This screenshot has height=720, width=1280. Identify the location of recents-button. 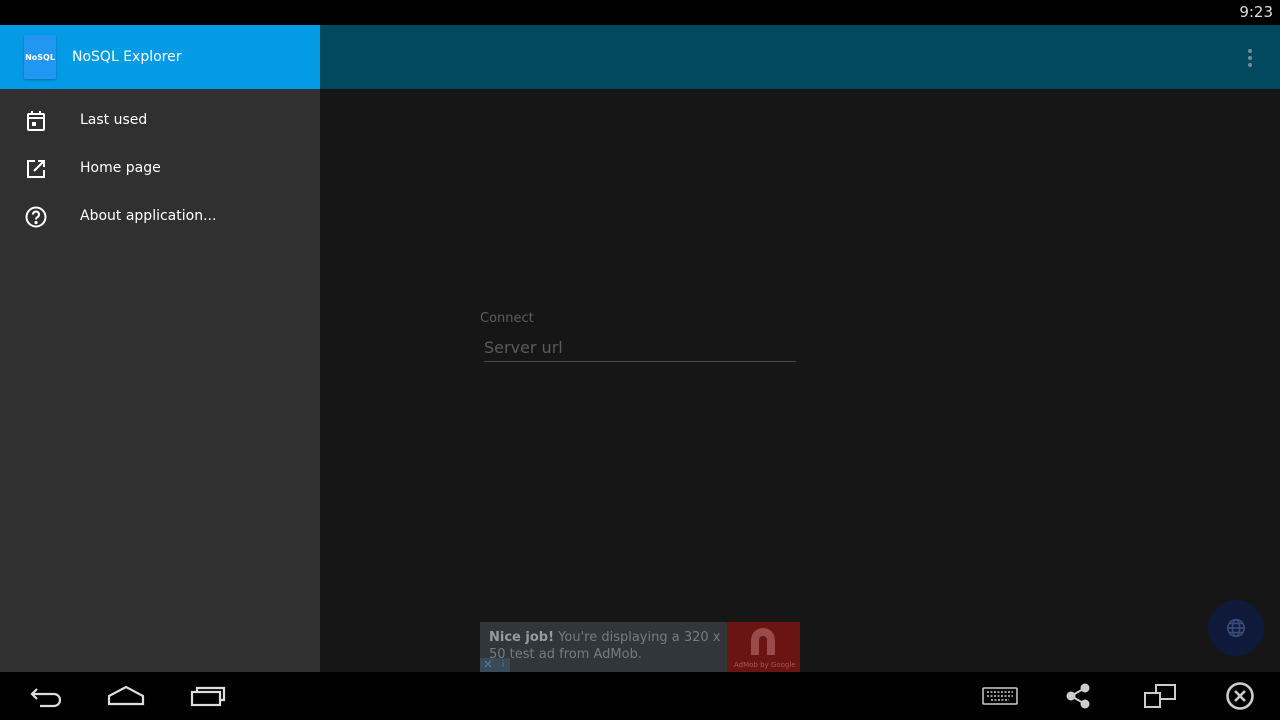
(208, 696).